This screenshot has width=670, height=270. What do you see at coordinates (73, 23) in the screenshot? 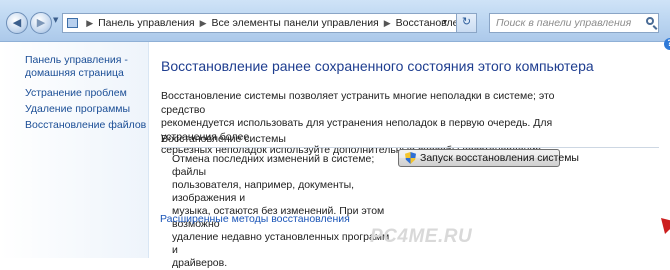
I see `control-panel-icon` at bounding box center [73, 23].